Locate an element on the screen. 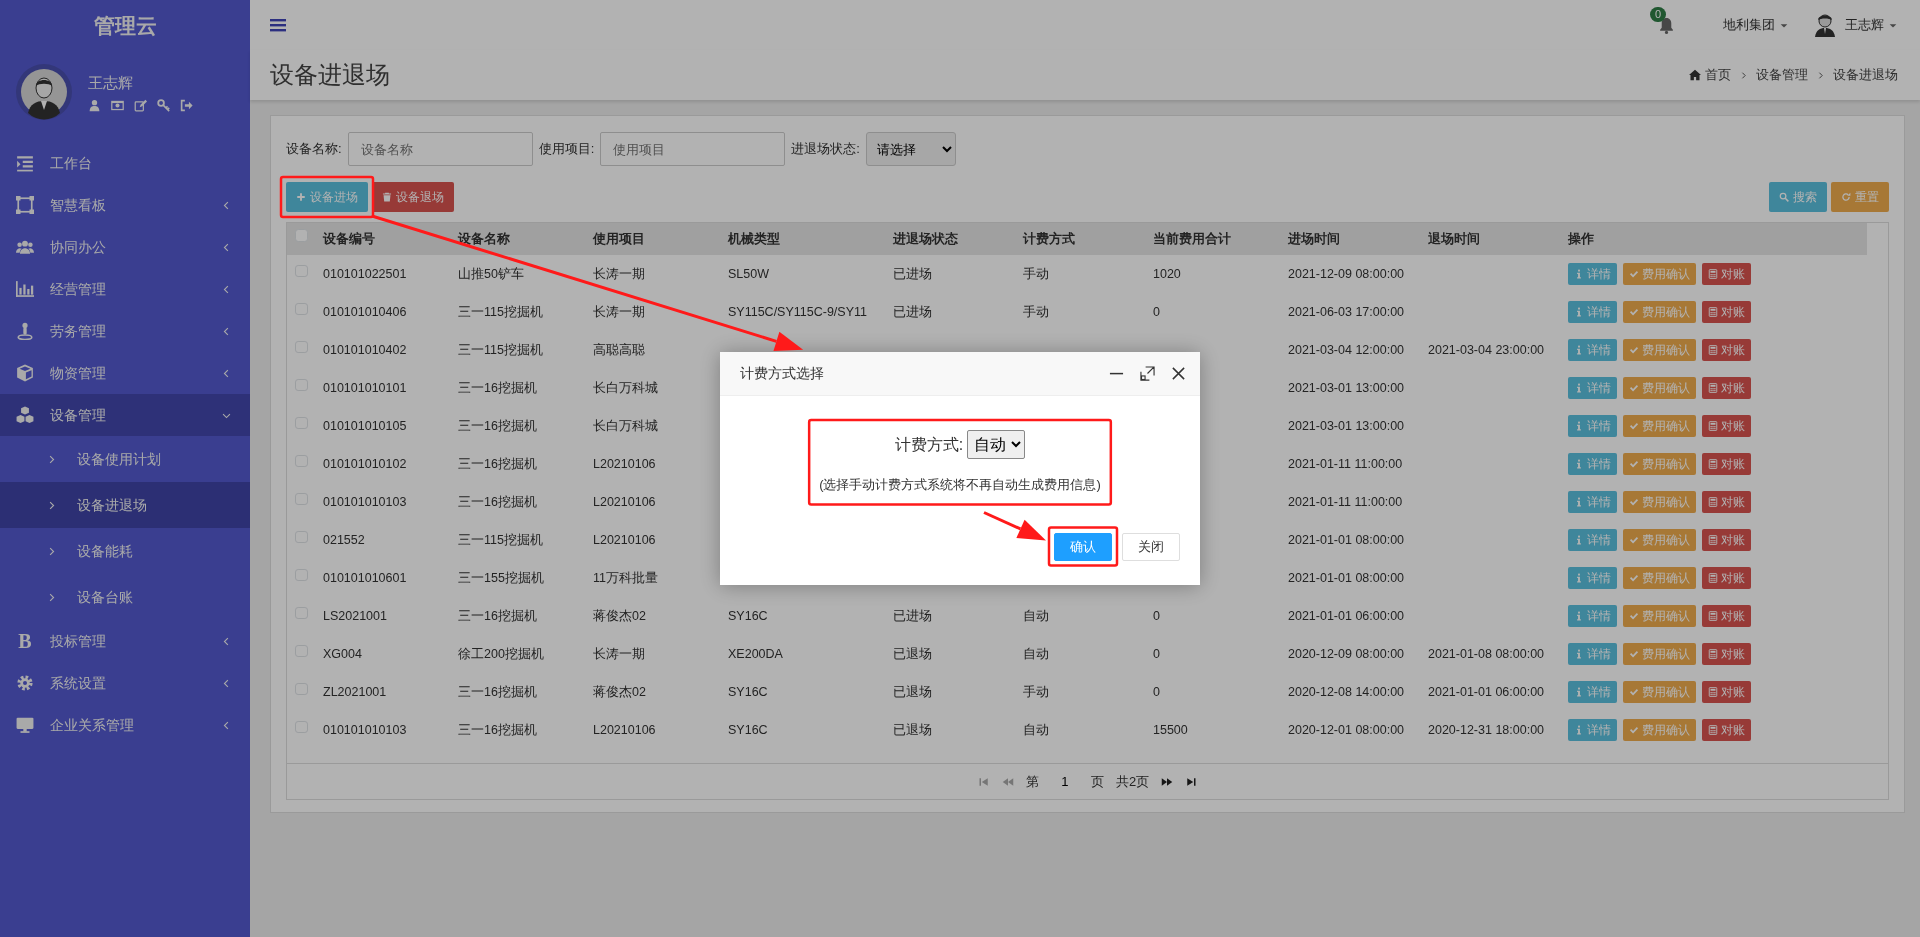 This screenshot has width=1920, height=937. menu-item: 企业关系管理 is located at coordinates (125, 725).